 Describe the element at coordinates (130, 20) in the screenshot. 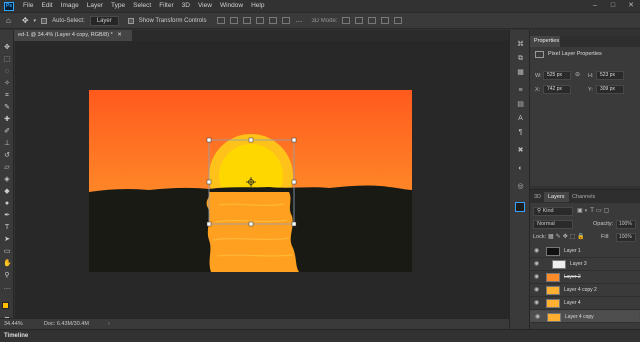

I see `transform-controls-checkbox` at that location.